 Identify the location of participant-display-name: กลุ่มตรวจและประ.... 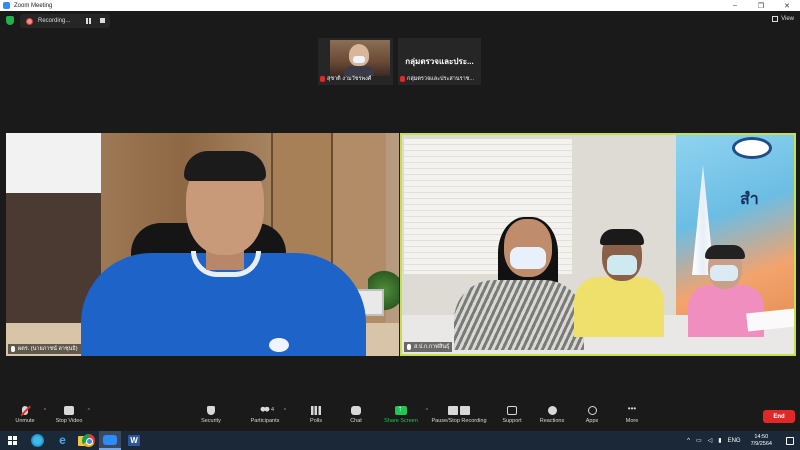
(439, 61).